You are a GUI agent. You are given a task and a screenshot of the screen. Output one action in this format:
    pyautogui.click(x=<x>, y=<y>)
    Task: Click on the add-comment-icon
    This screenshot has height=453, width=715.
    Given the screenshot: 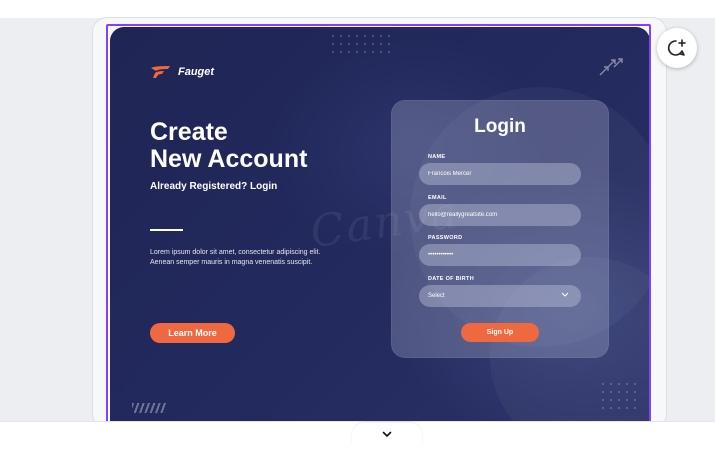 What is the action you would take?
    pyautogui.click(x=676, y=47)
    